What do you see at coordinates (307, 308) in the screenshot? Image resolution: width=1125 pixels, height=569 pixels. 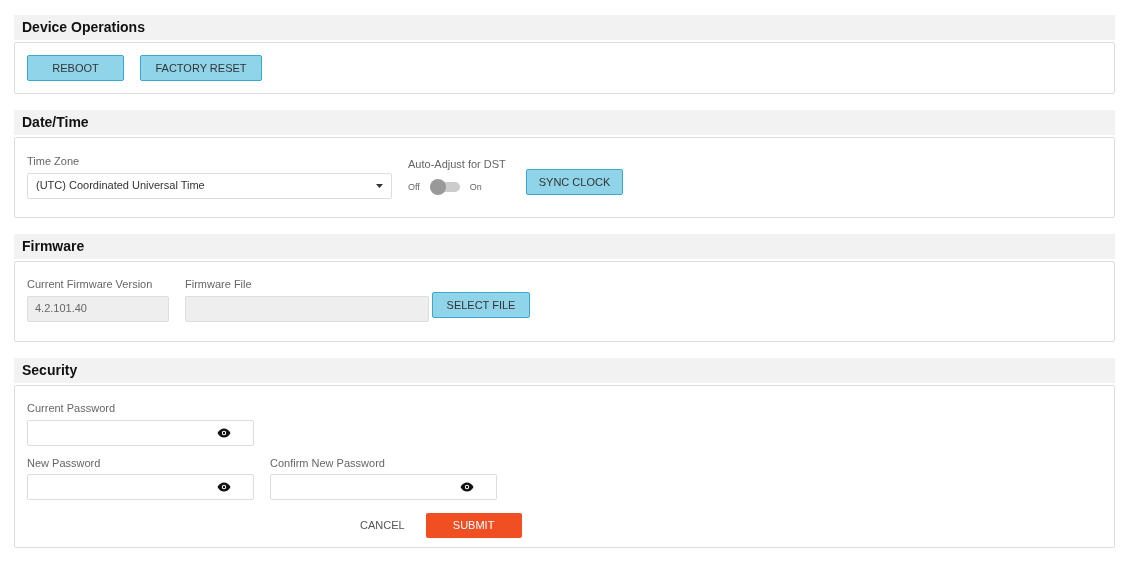 I see `firmware-file-field` at bounding box center [307, 308].